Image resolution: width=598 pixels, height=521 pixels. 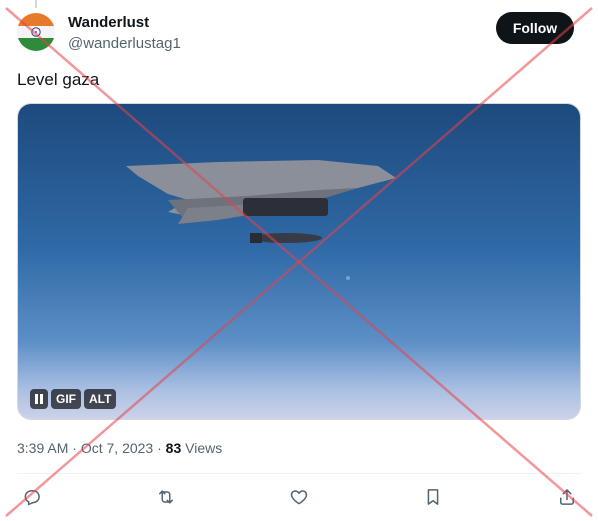 What do you see at coordinates (36, 4) in the screenshot?
I see `thread-connector-line` at bounding box center [36, 4].